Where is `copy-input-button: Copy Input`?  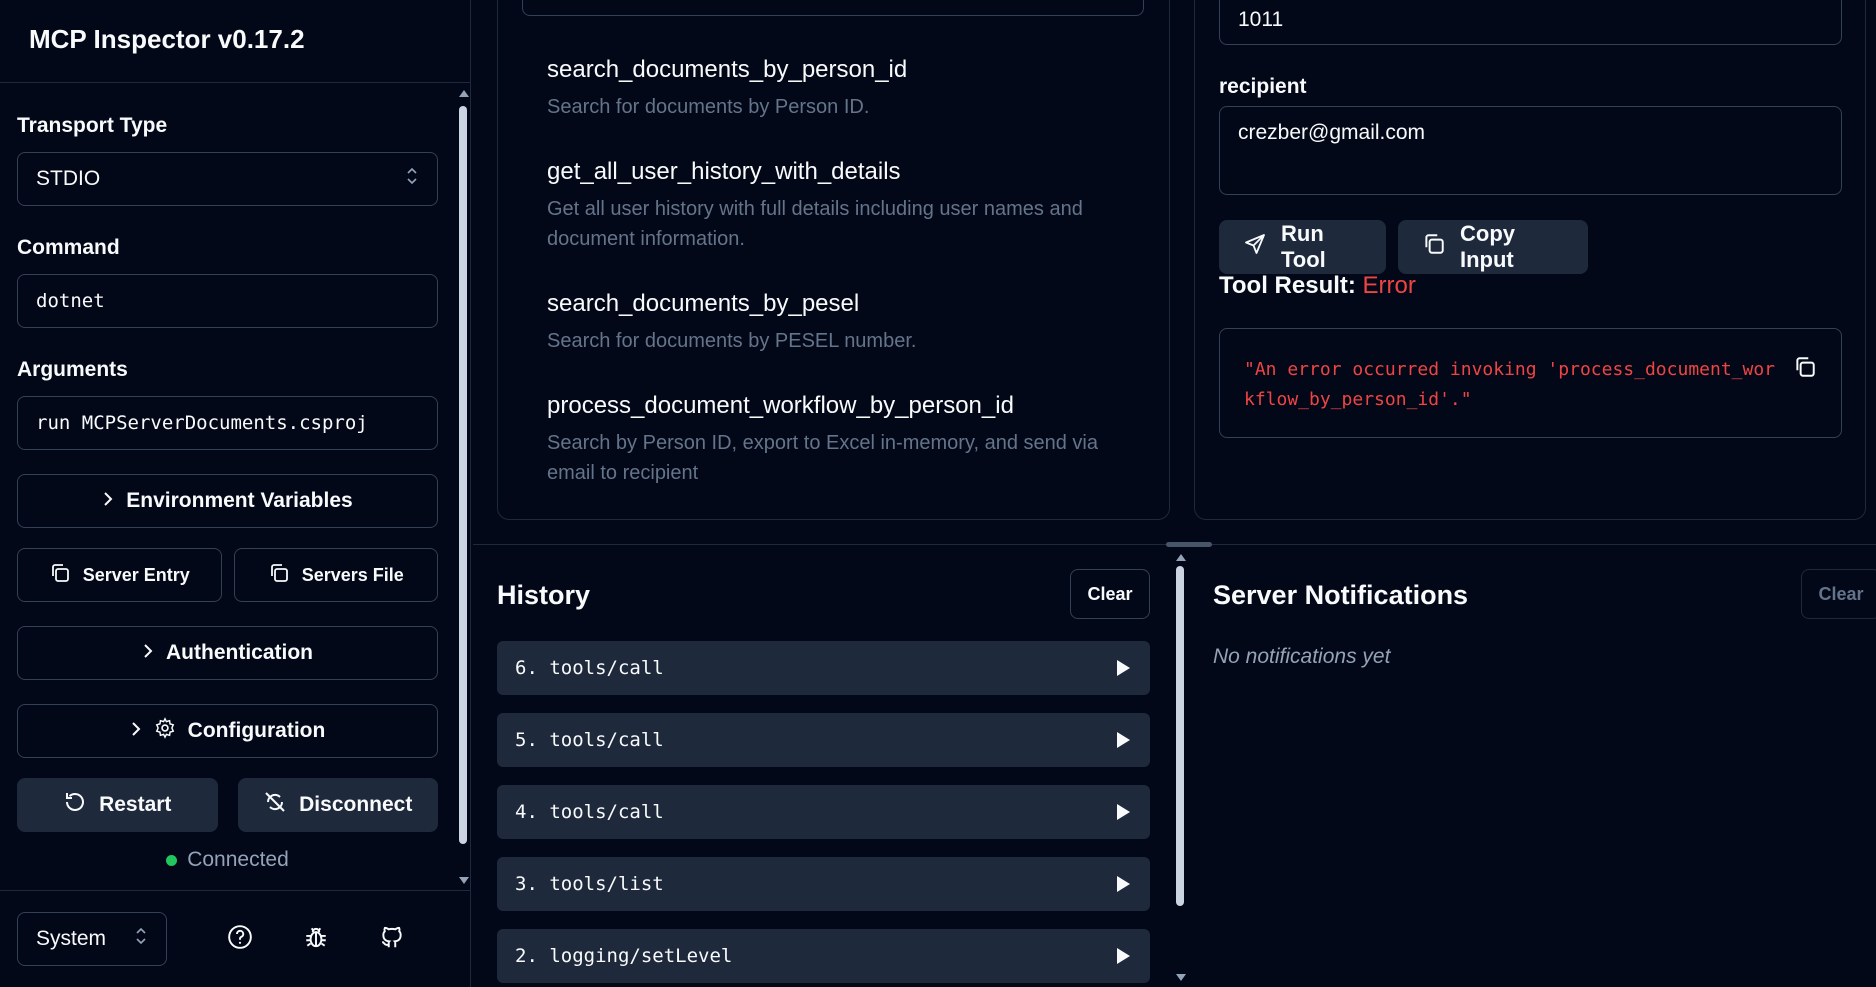
copy-input-button: Copy Input is located at coordinates (1493, 247).